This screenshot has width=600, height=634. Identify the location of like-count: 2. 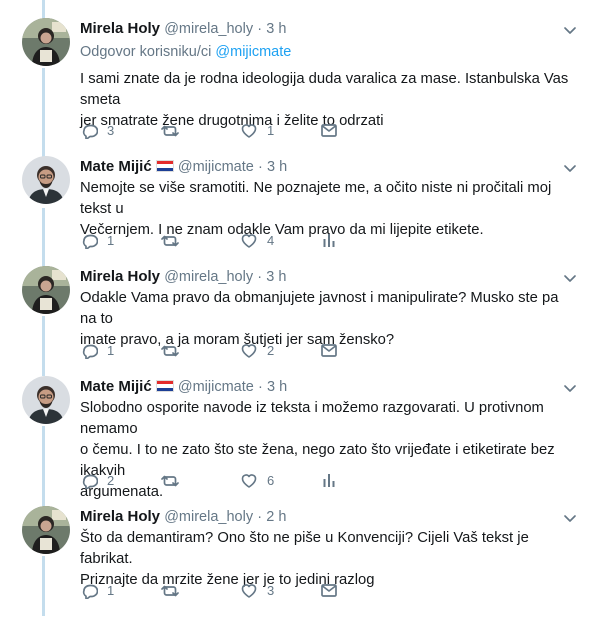
(271, 350).